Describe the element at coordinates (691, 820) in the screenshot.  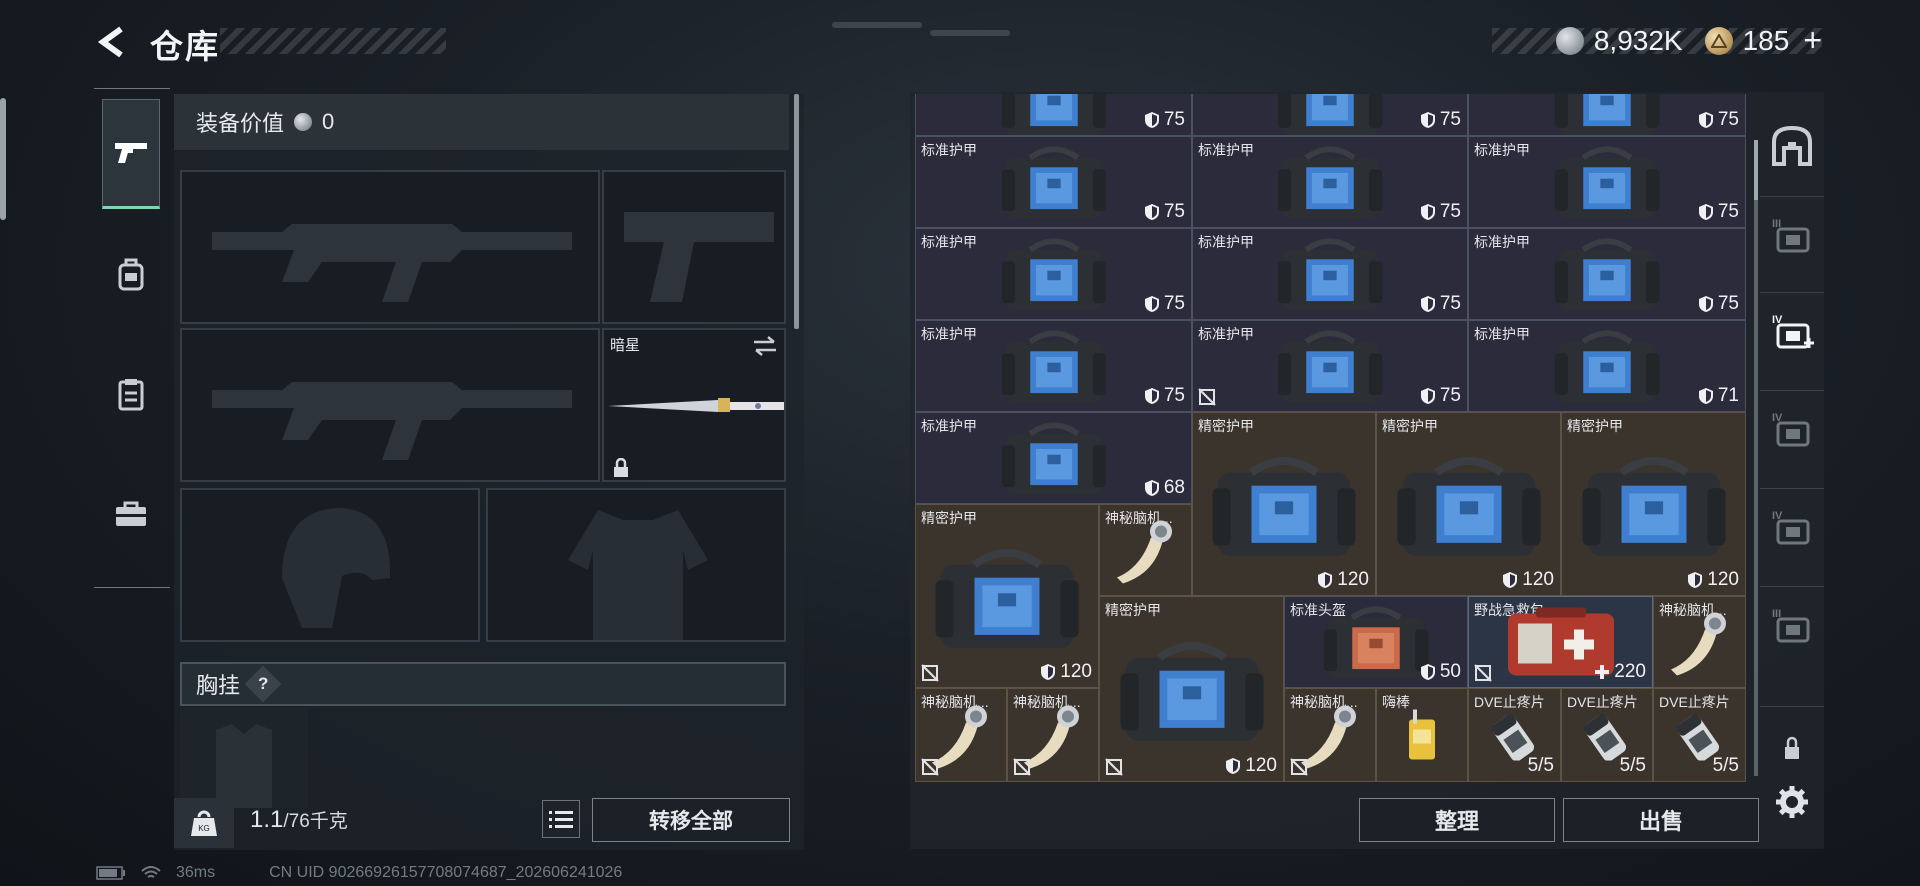
I see `transfer-all-button: 转移全部` at that location.